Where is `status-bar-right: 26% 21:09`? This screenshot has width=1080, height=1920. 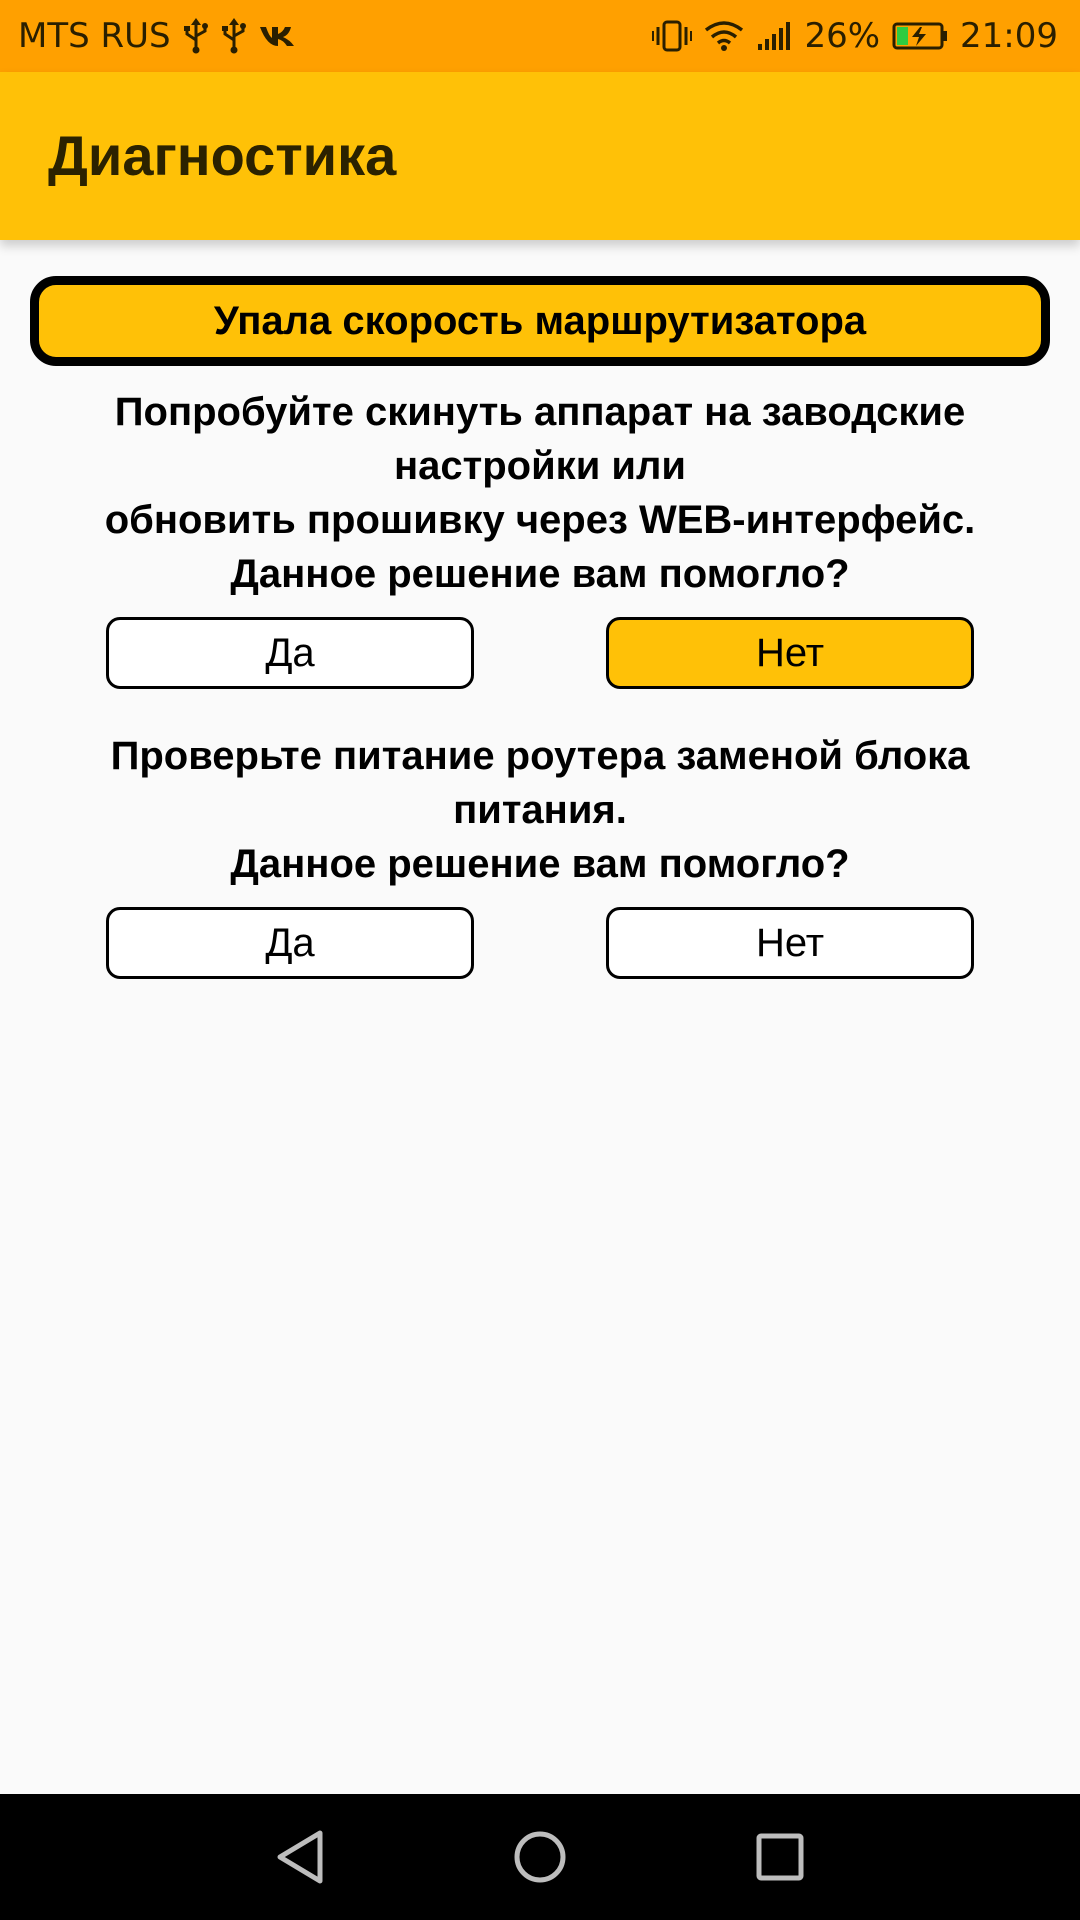
status-bar-right: 26% 21:09 is located at coordinates (855, 36).